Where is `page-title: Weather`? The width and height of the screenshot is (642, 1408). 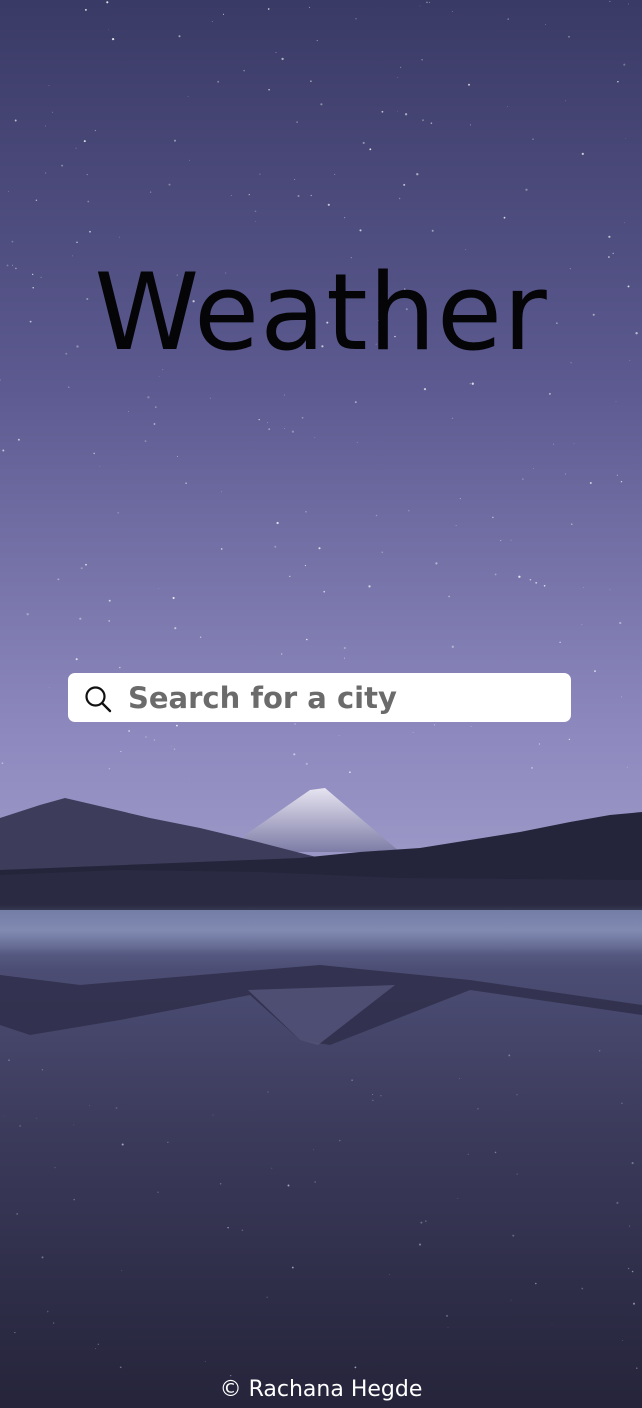 page-title: Weather is located at coordinates (321, 312).